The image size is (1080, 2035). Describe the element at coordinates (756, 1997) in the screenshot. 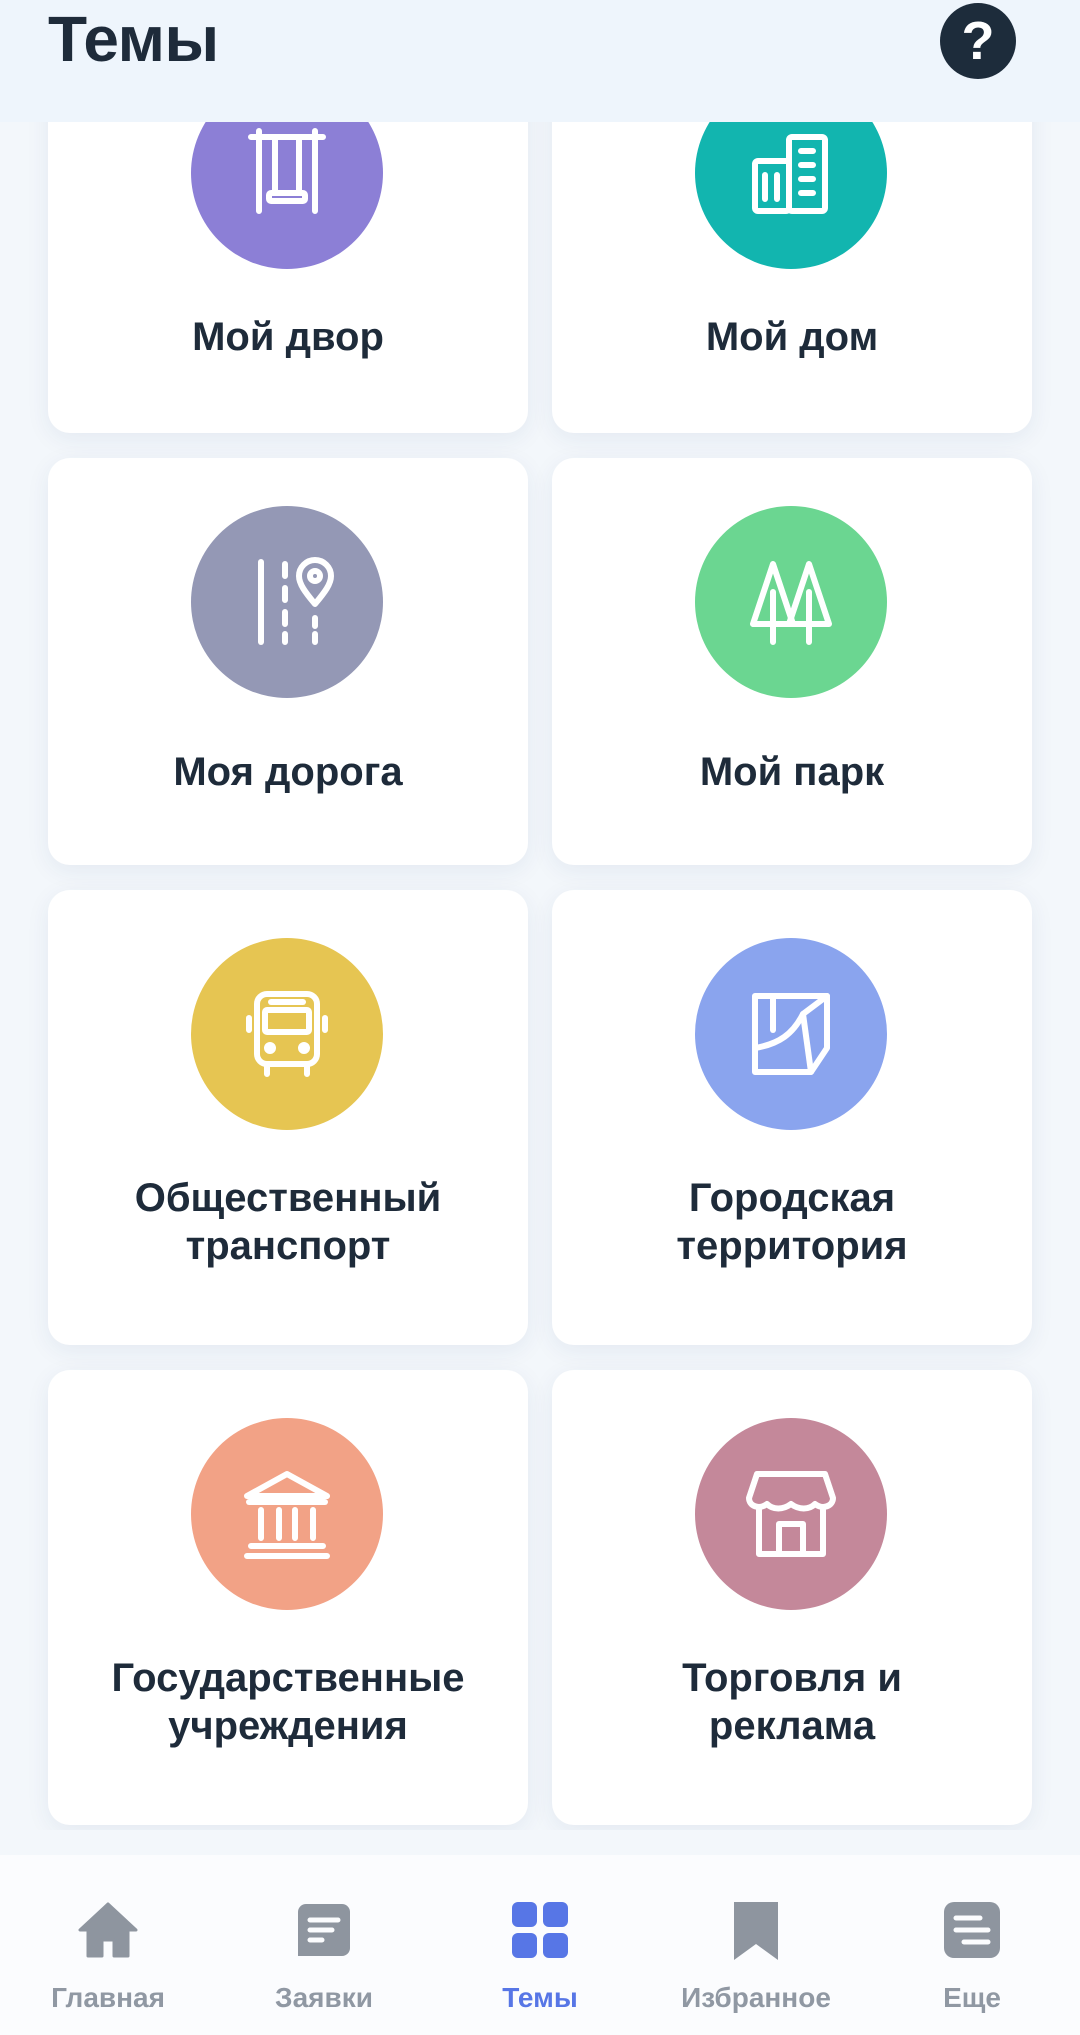

I see `nav-label: Избранное` at that location.